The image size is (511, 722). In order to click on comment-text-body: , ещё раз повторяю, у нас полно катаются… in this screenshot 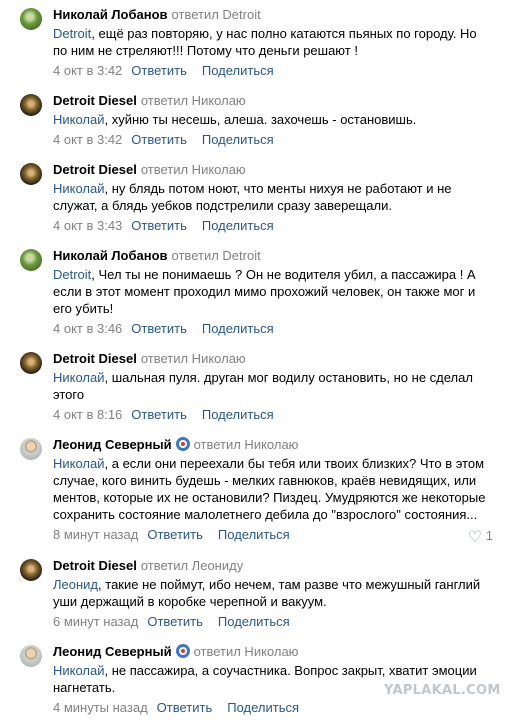, I will do `click(265, 42)`.